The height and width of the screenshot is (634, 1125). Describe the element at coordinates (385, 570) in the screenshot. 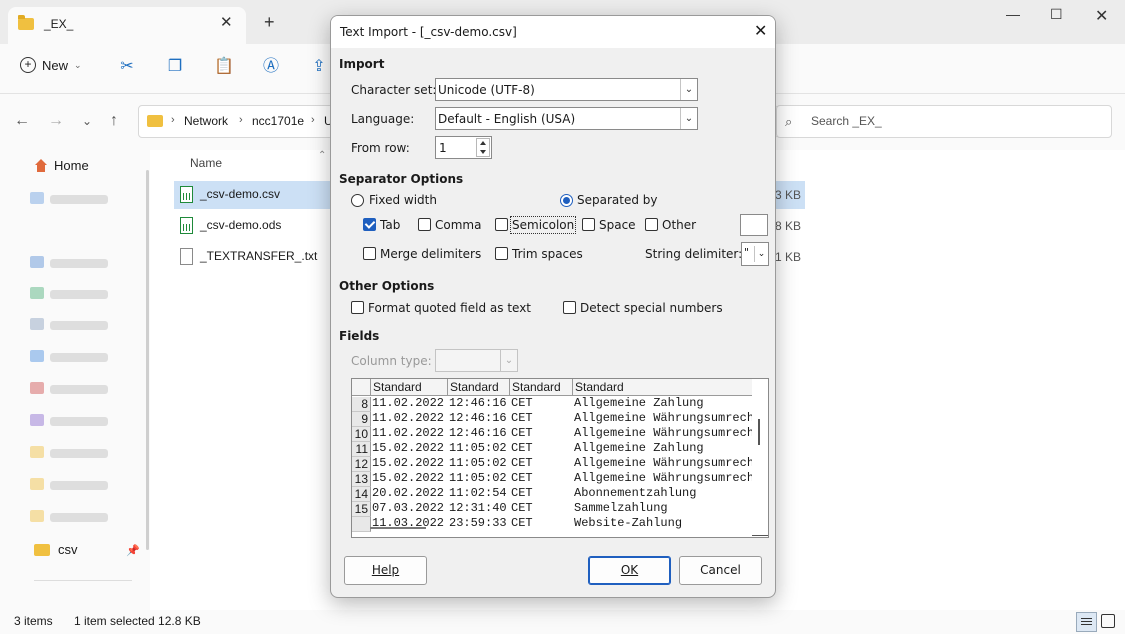

I see `help-button: Help` at that location.